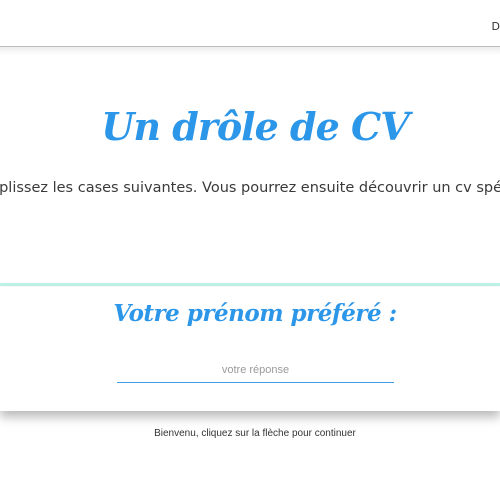  I want to click on question-label: Votre prénom préféré :, so click(255, 313).